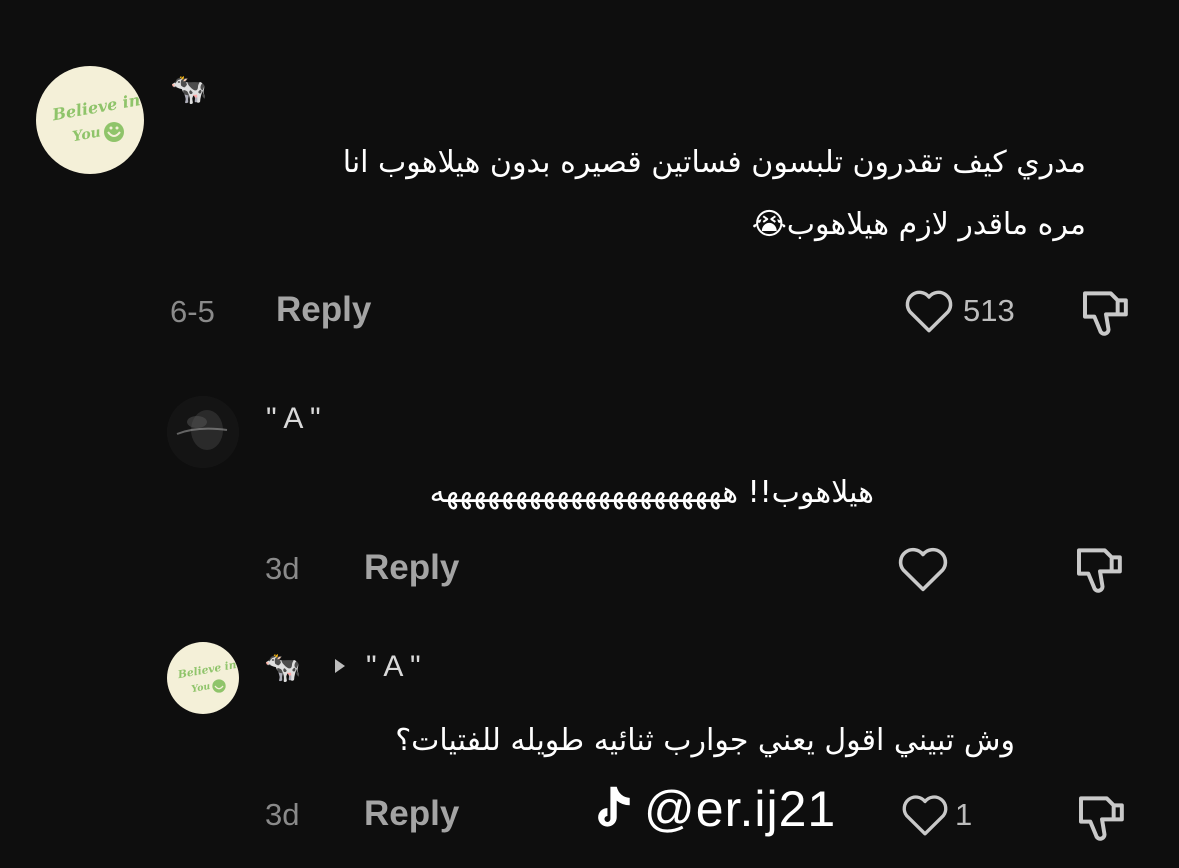 Image resolution: width=1179 pixels, height=868 pixels. I want to click on like-count: 513, so click(989, 310).